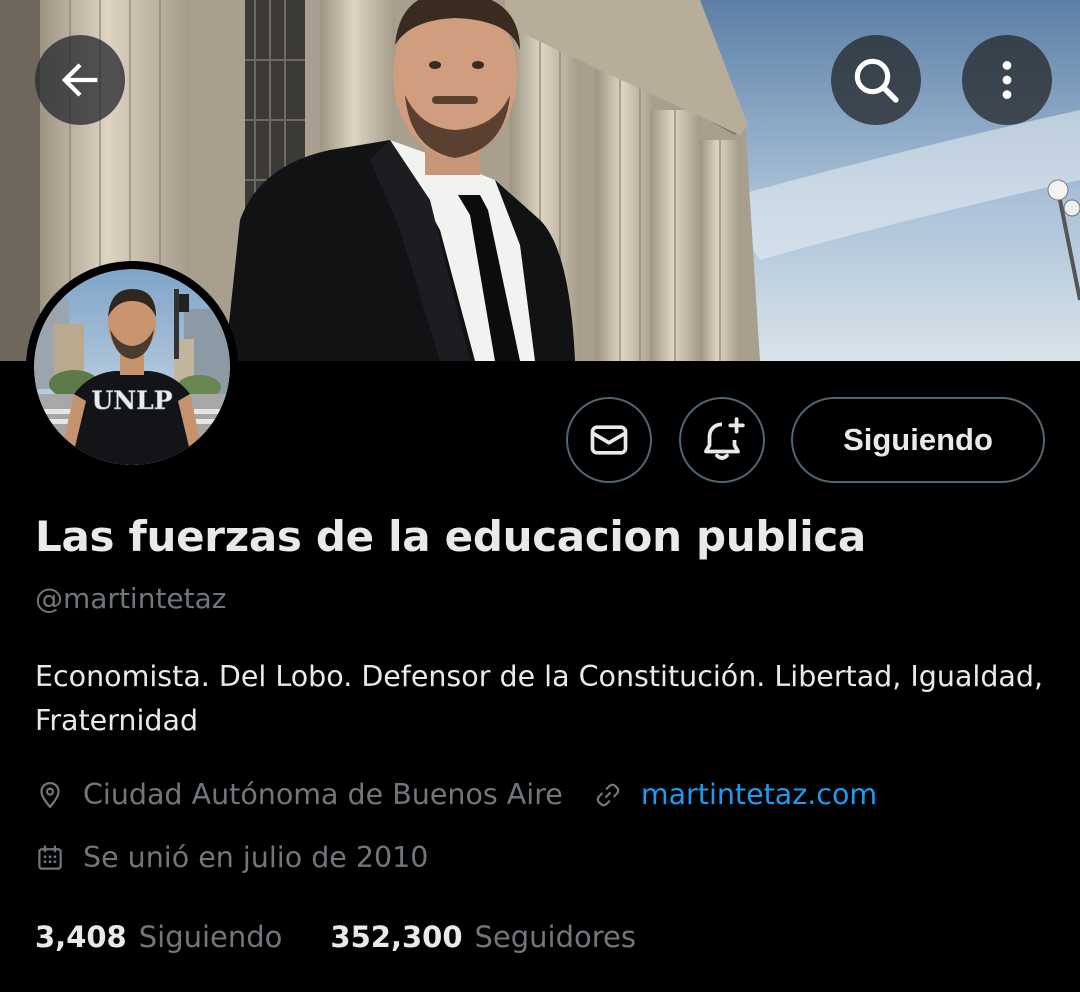 The width and height of the screenshot is (1080, 992). I want to click on arrow-left-icon, so click(79, 80).